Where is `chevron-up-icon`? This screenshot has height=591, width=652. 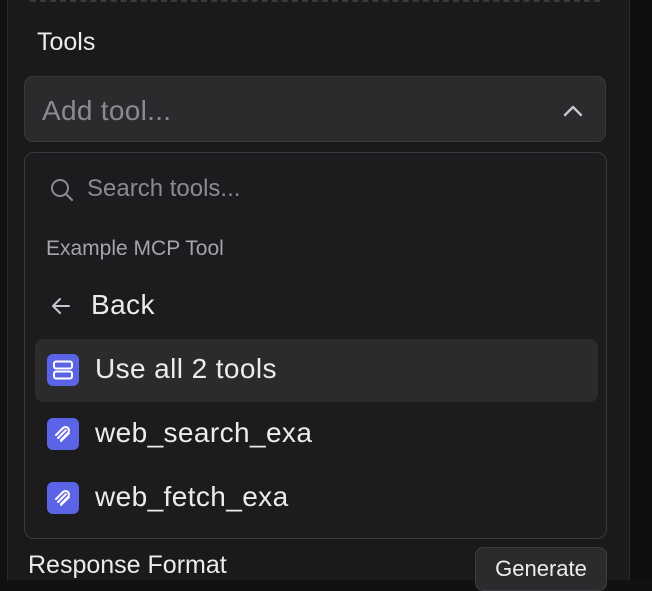 chevron-up-icon is located at coordinates (573, 111).